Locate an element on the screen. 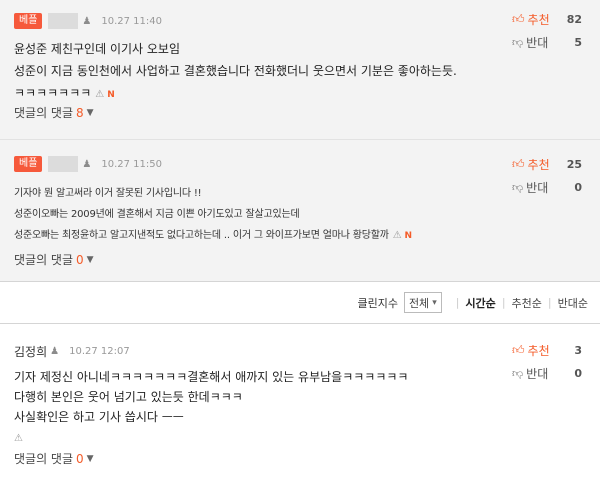  comment-meta: 김정희 ♟ 10.27 12:07 is located at coordinates (72, 351).